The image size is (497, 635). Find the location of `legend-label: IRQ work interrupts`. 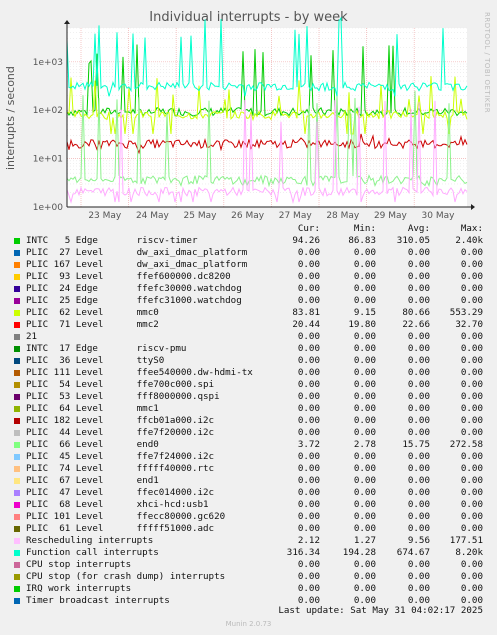

legend-label: IRQ work interrupts is located at coordinates (79, 588).